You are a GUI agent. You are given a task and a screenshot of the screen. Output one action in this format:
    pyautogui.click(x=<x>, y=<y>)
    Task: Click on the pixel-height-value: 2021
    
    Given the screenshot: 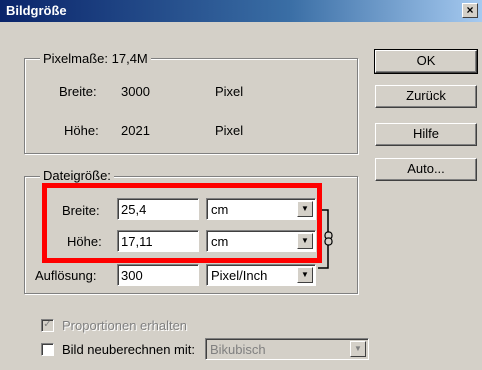 What is the action you would take?
    pyautogui.click(x=135, y=130)
    